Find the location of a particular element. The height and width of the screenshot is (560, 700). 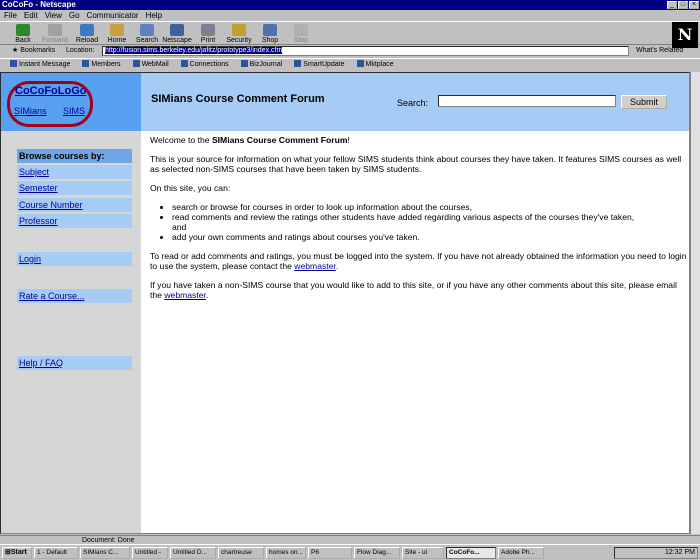

back-button: Back is located at coordinates (23, 34).